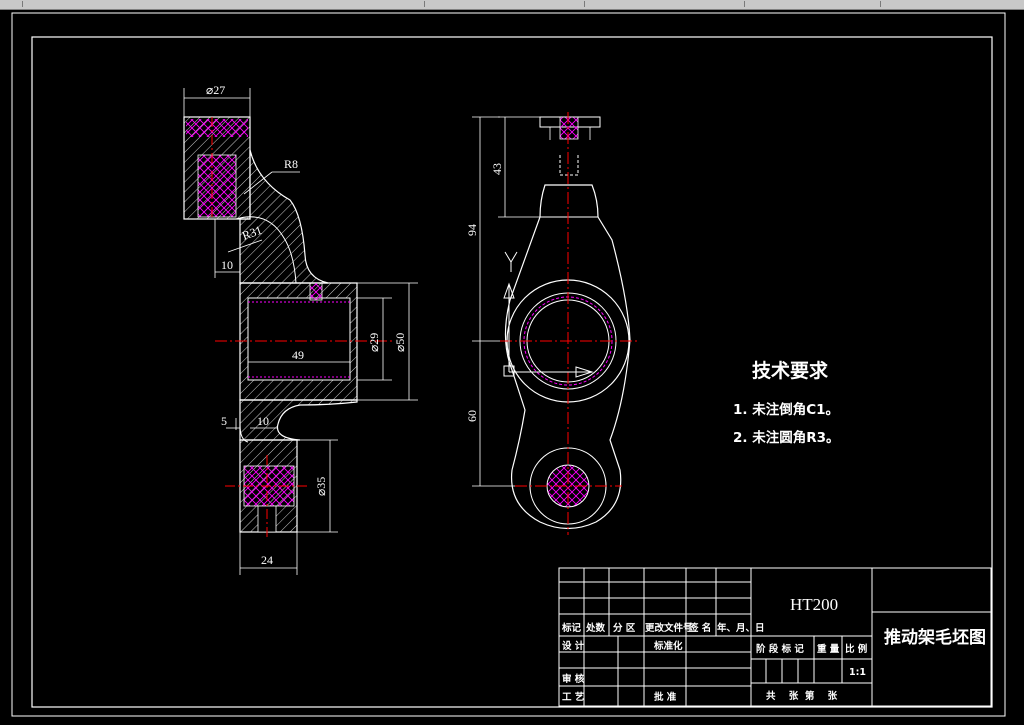  I want to click on dim-diameter-27: ⌀27, so click(215, 90).